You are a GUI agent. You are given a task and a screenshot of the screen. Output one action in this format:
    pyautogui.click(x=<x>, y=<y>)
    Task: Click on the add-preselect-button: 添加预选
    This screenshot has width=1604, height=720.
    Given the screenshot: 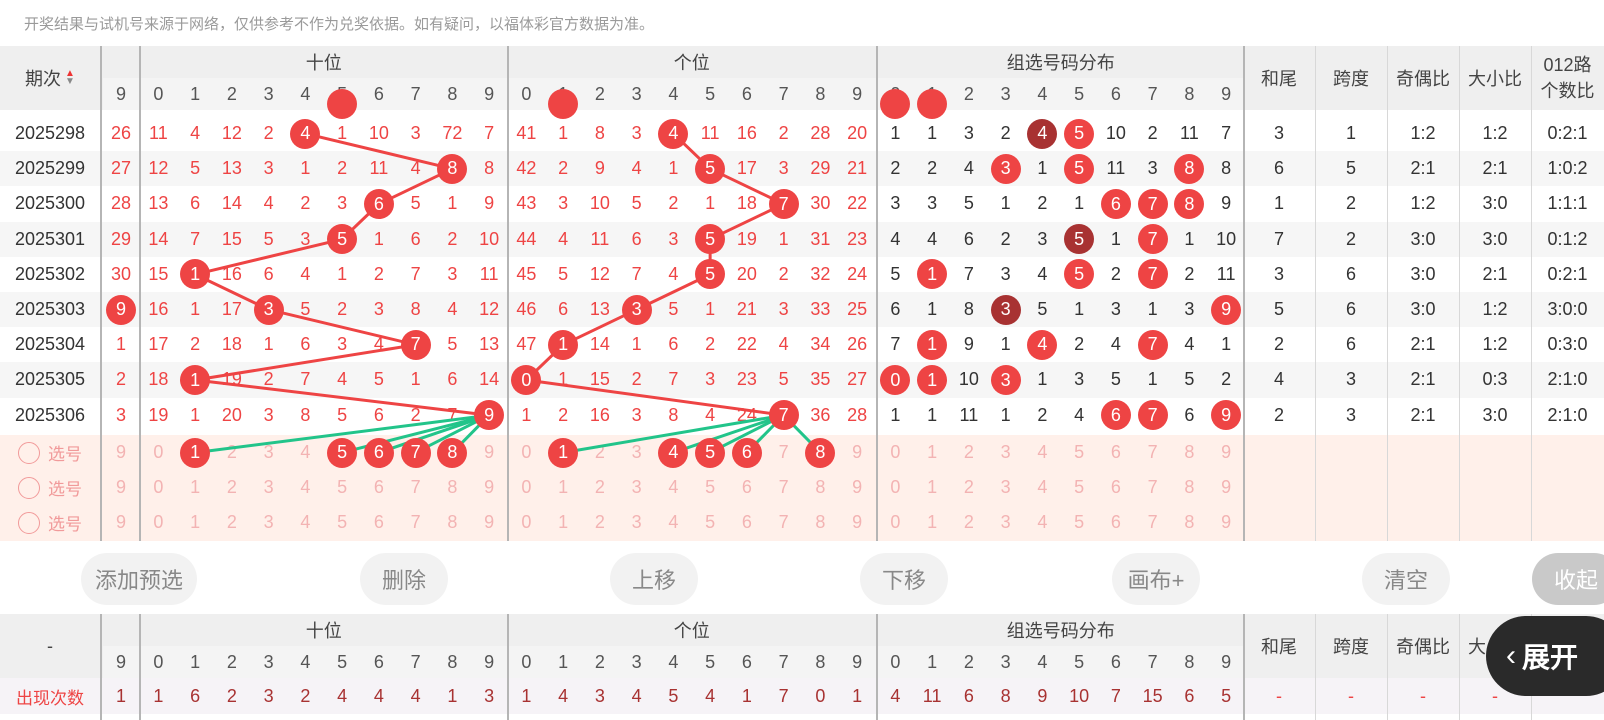 What is the action you would take?
    pyautogui.click(x=139, y=579)
    